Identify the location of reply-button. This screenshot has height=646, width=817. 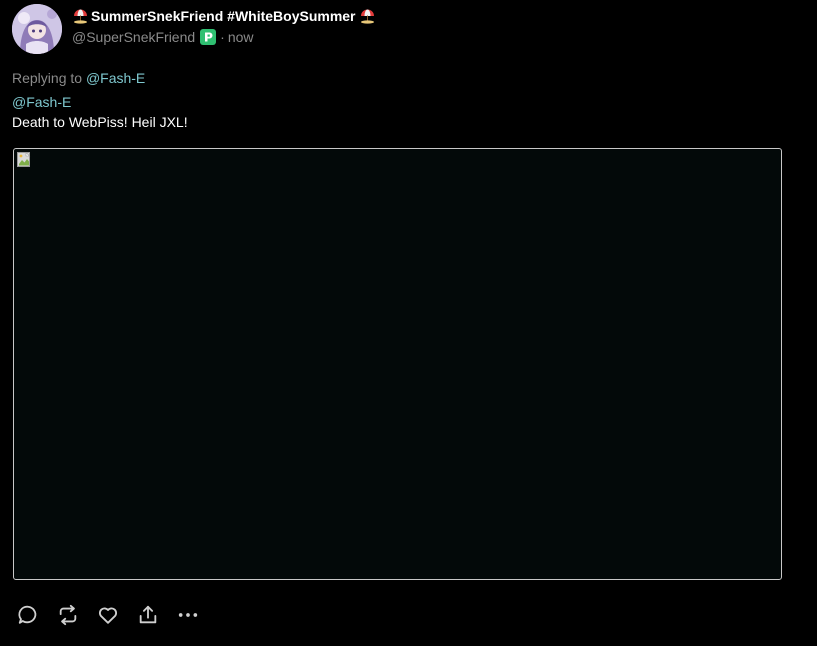
(28, 615).